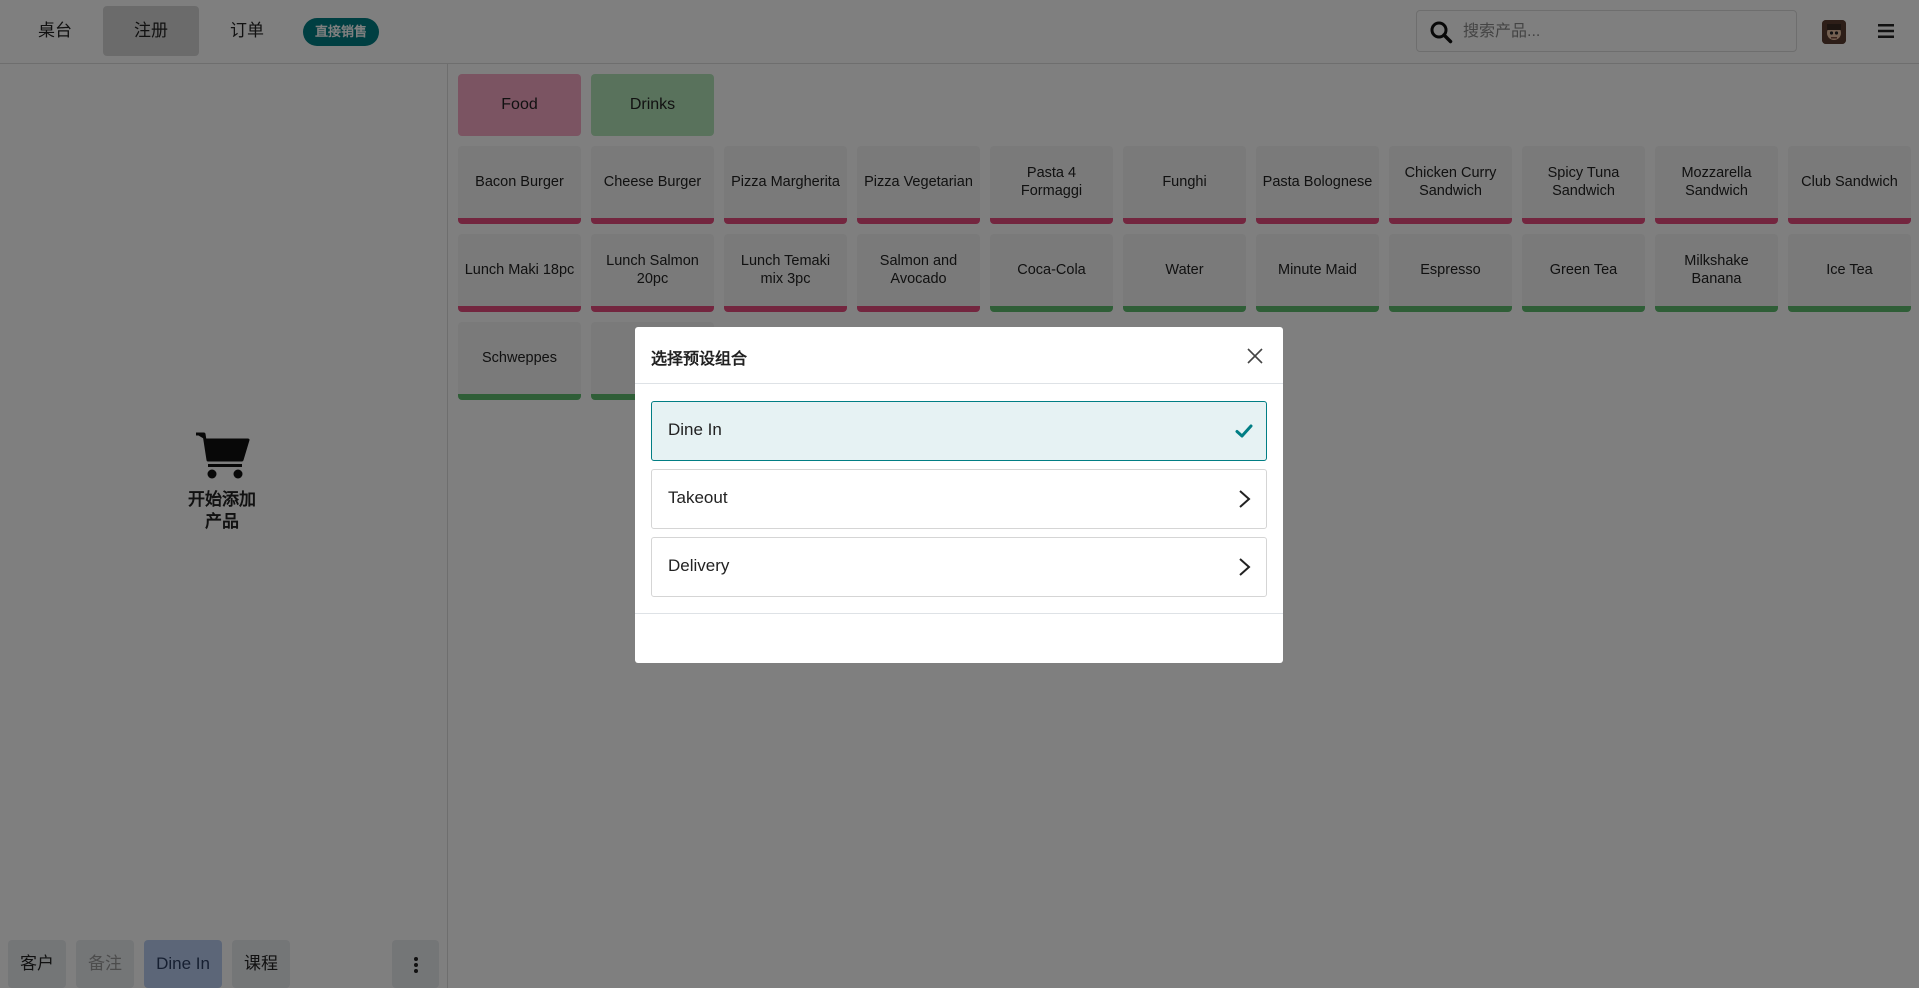  What do you see at coordinates (959, 431) in the screenshot?
I see `preset-option-dine-in: Dine In` at bounding box center [959, 431].